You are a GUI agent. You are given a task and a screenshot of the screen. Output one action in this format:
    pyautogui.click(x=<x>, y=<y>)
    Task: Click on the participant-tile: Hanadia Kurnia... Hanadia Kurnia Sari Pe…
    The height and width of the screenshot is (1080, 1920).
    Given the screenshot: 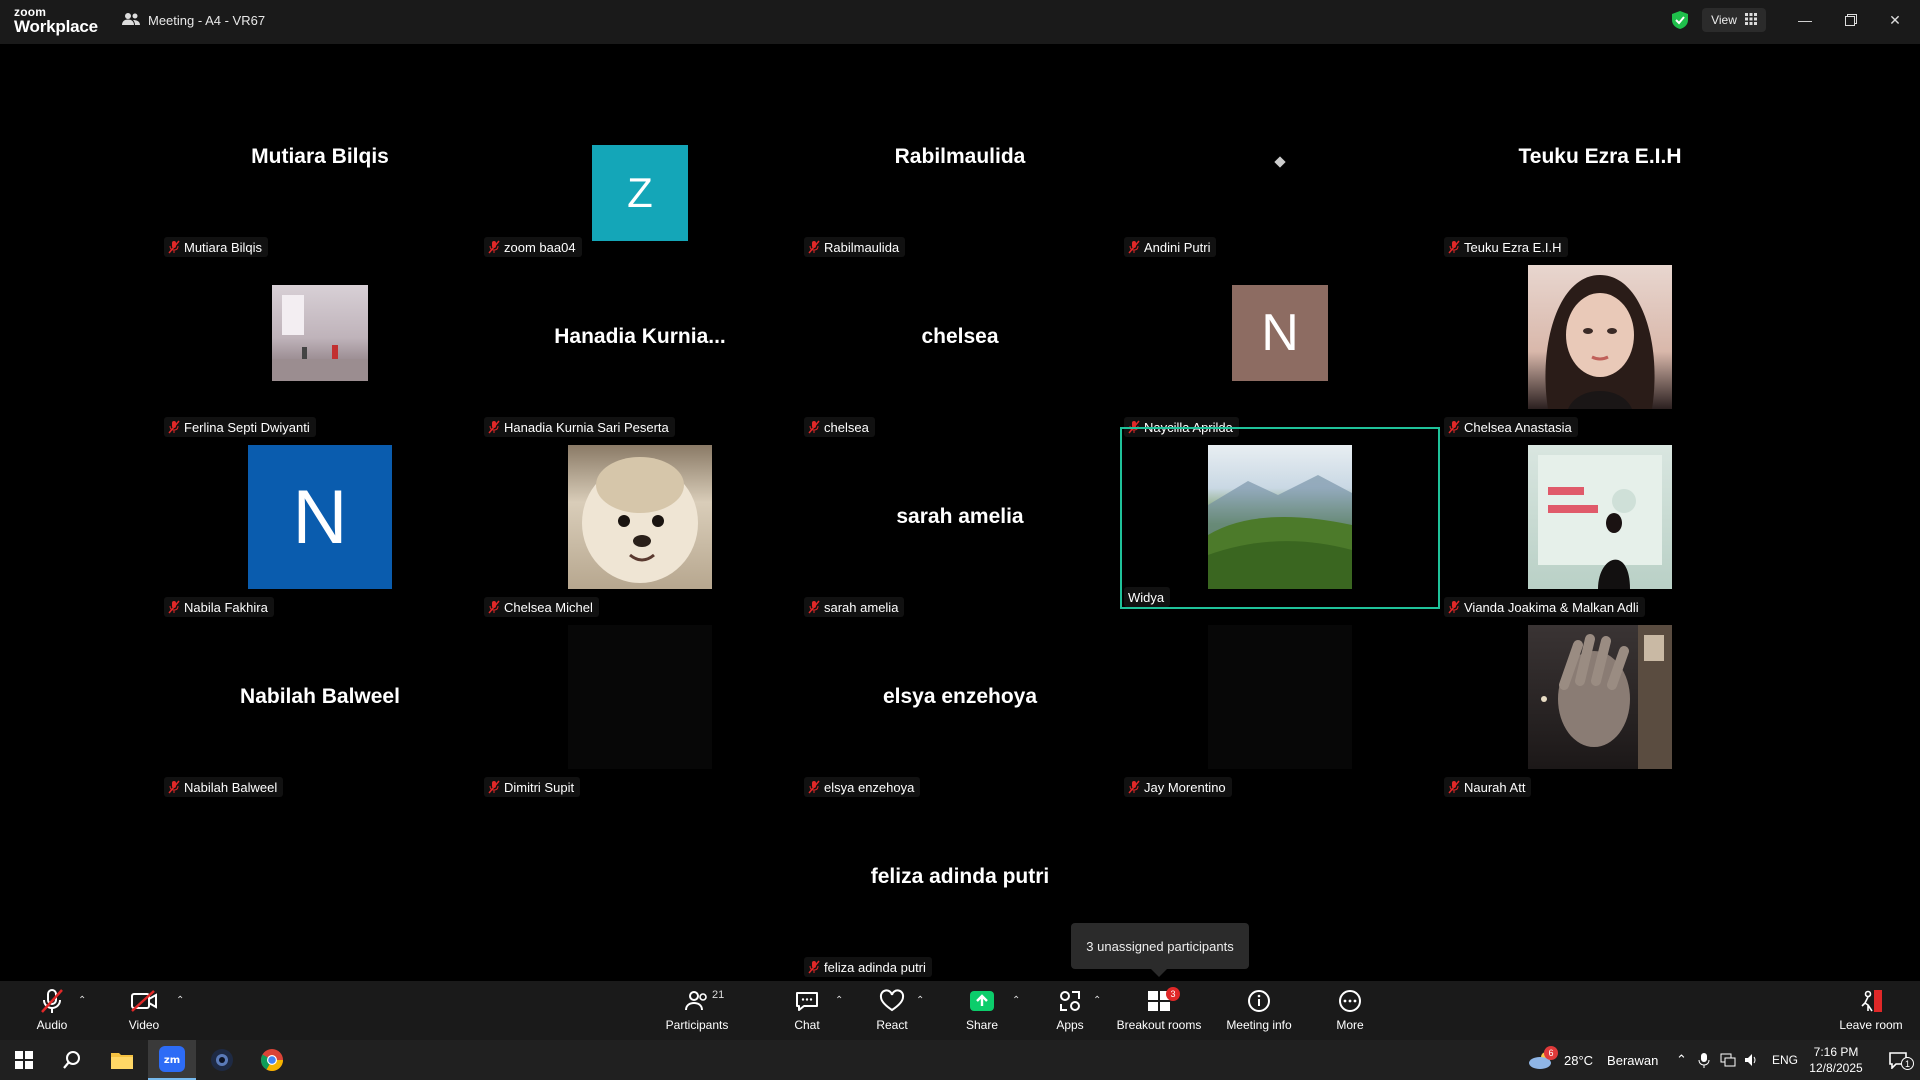 What is the action you would take?
    pyautogui.click(x=640, y=349)
    